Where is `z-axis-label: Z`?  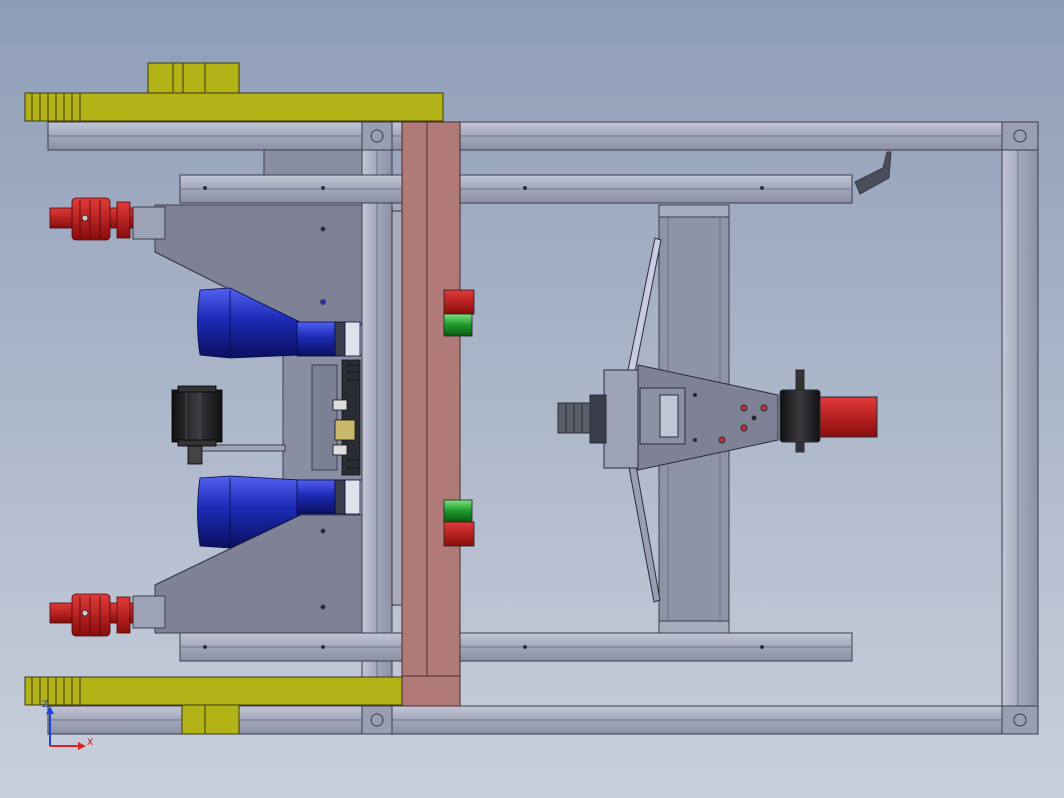
z-axis-label: Z is located at coordinates (45, 705).